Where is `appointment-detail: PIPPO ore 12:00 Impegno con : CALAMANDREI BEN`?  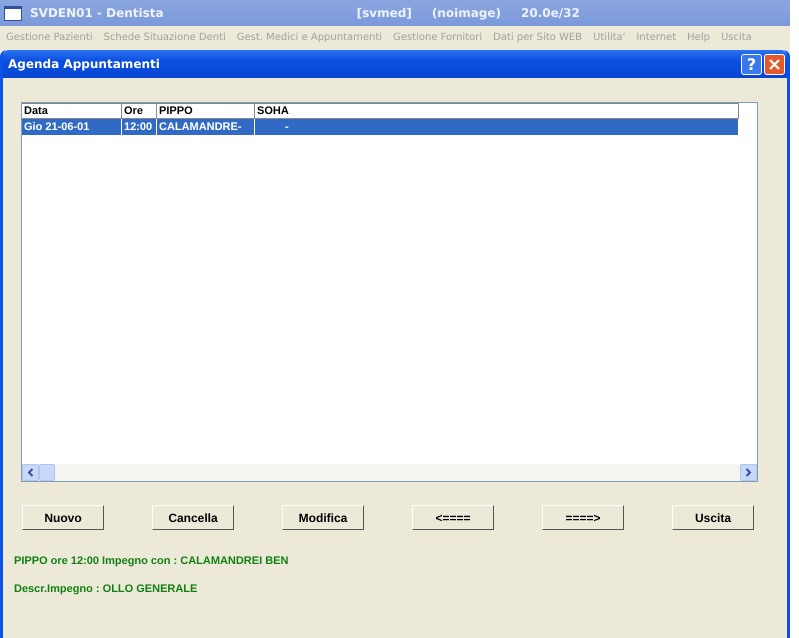
appointment-detail: PIPPO ore 12:00 Impegno con : CALAMANDREI BEN is located at coordinates (152, 561).